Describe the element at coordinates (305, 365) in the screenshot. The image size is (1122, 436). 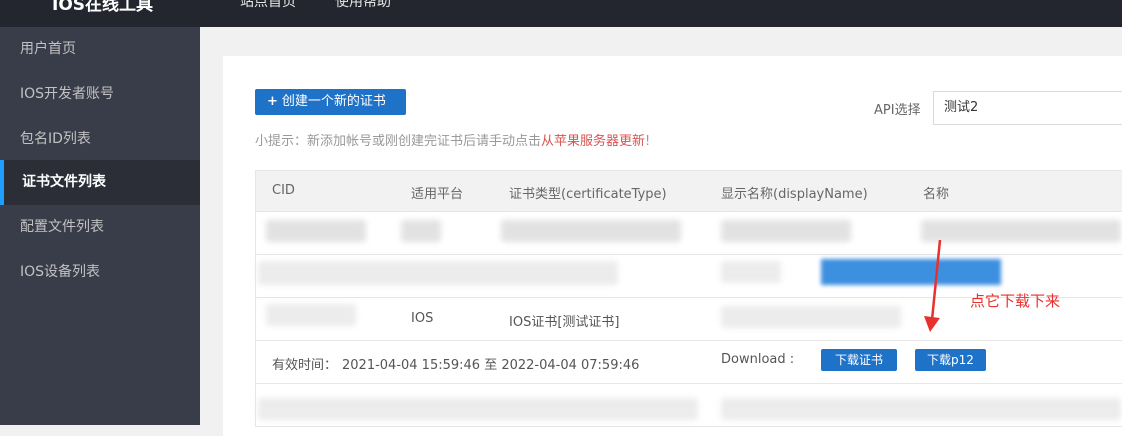
I see `validity-label: 有效时间：` at that location.